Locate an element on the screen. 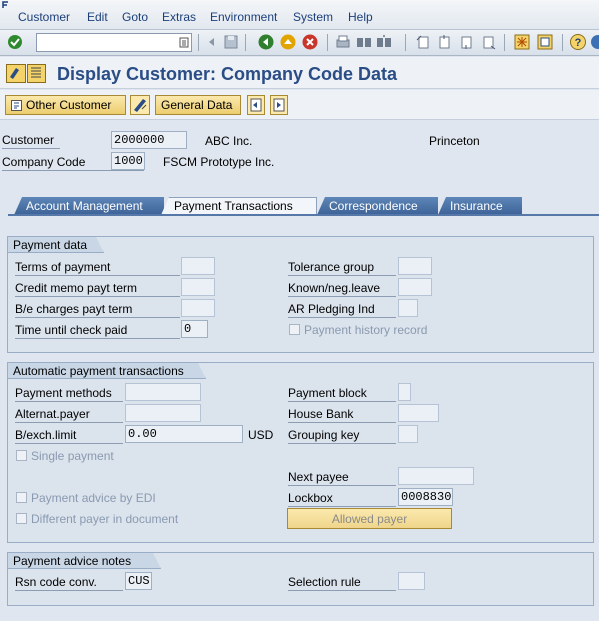  first-page-icon is located at coordinates (423, 42).